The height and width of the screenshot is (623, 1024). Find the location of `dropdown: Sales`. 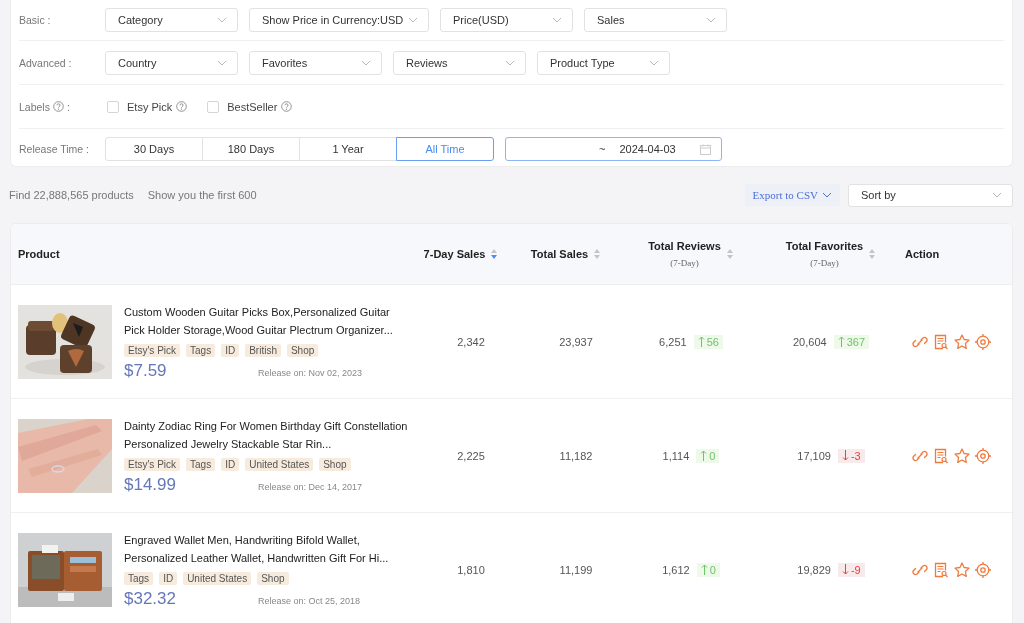

dropdown: Sales is located at coordinates (655, 20).